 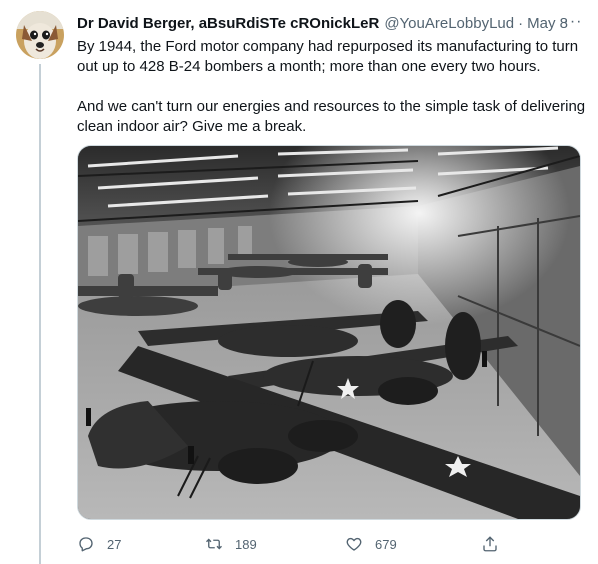 I want to click on reply-icon, so click(x=86, y=544).